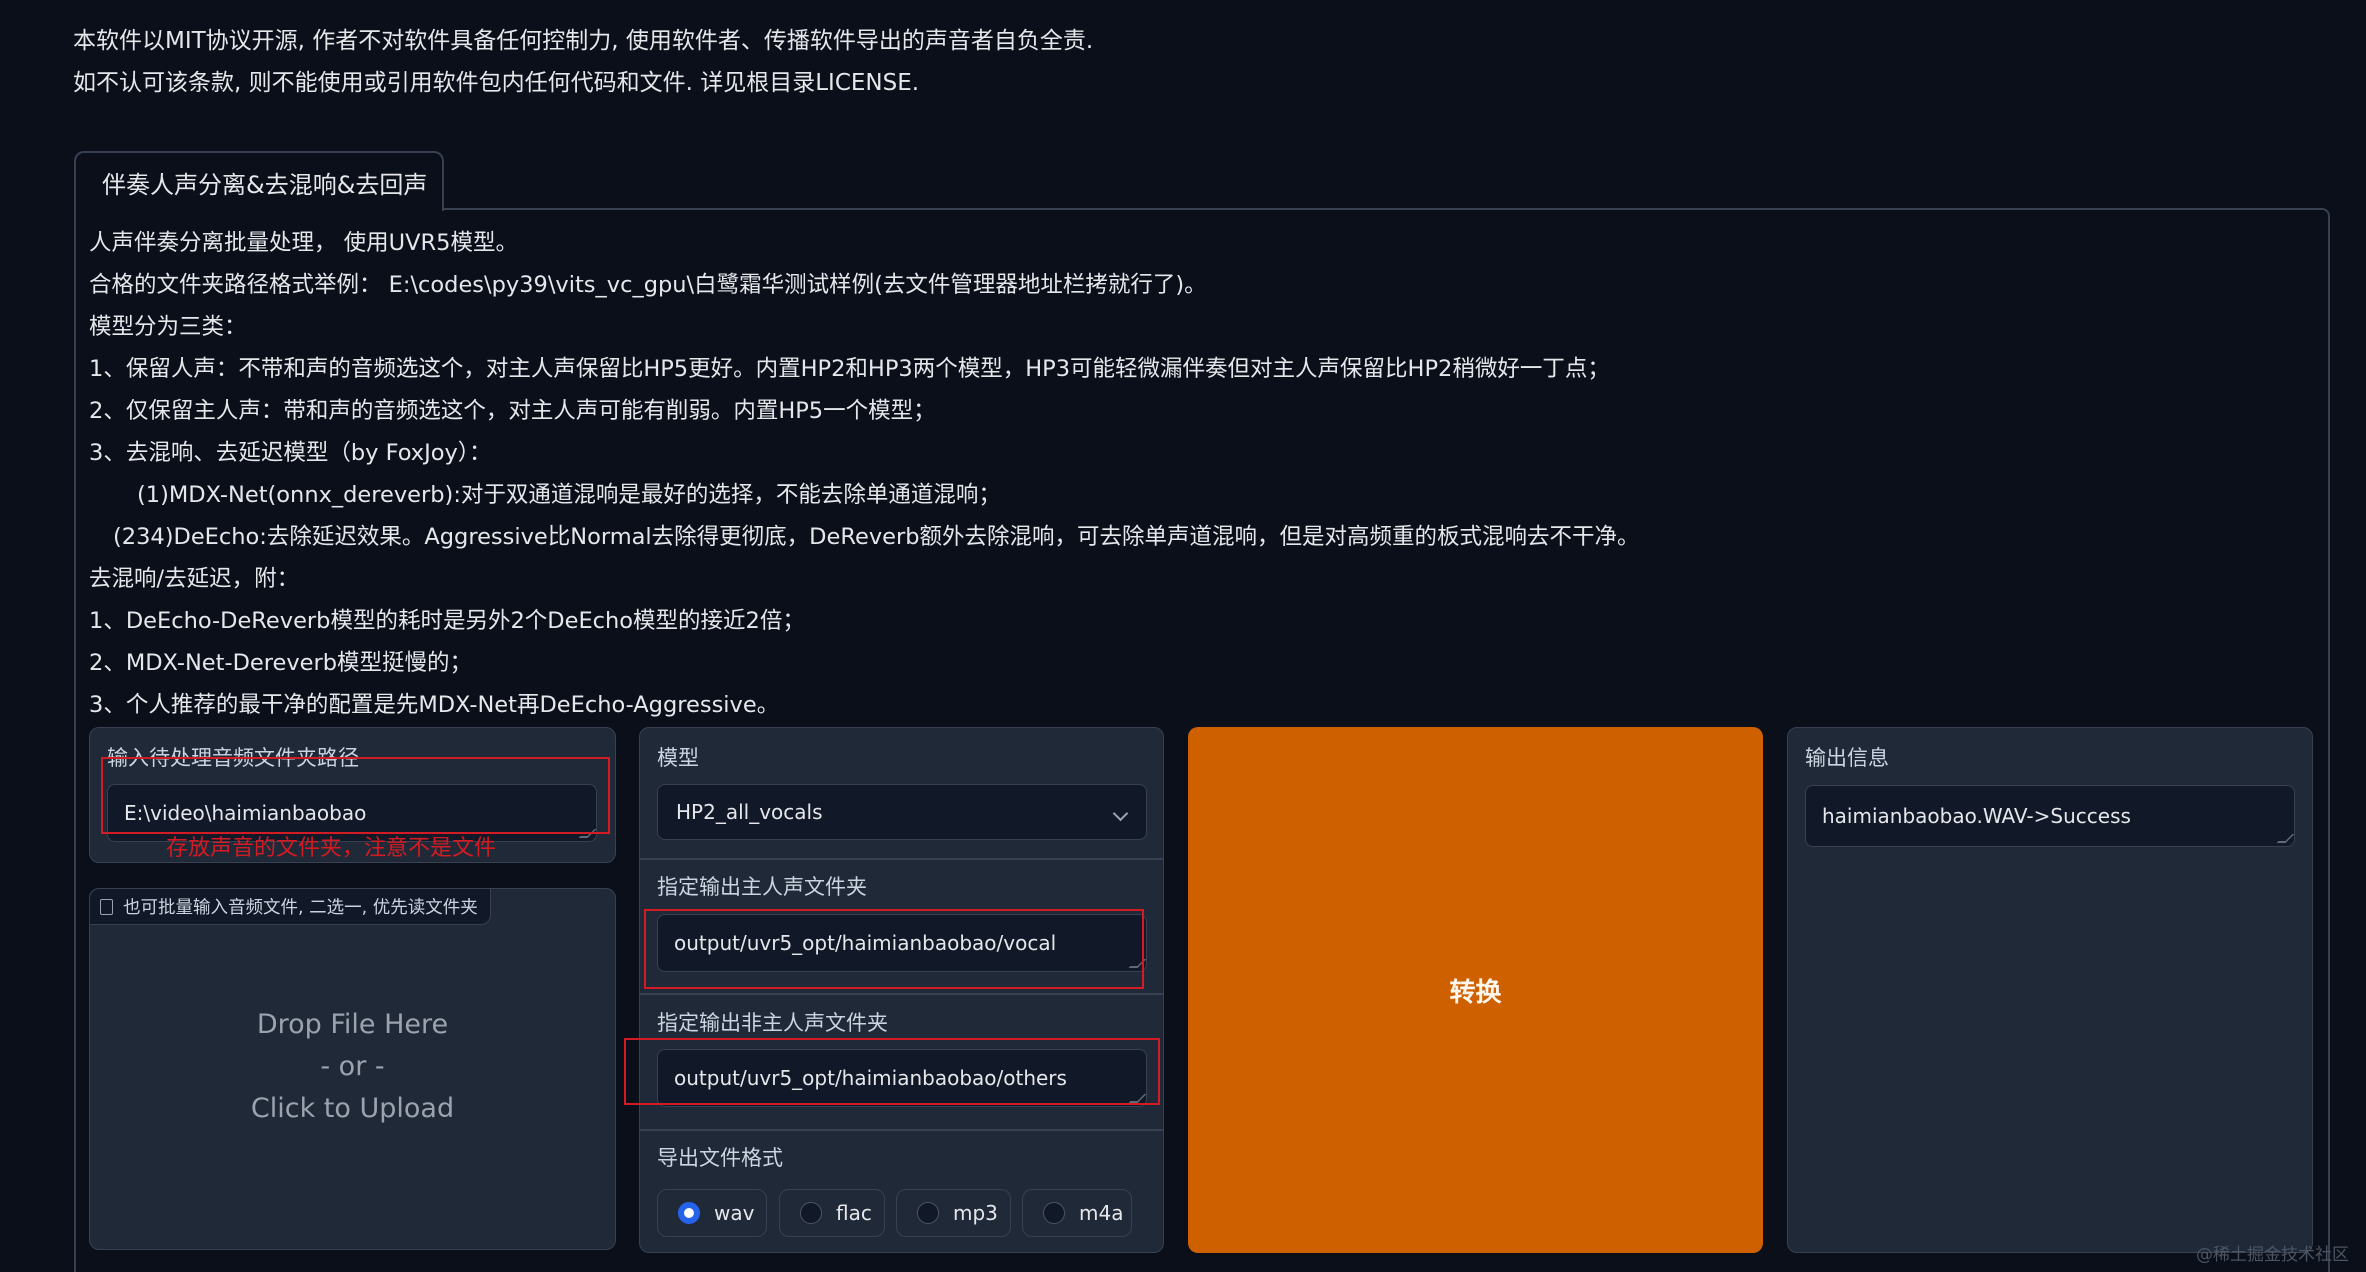 The height and width of the screenshot is (1272, 2366). I want to click on format-option-wav: wav, so click(712, 1213).